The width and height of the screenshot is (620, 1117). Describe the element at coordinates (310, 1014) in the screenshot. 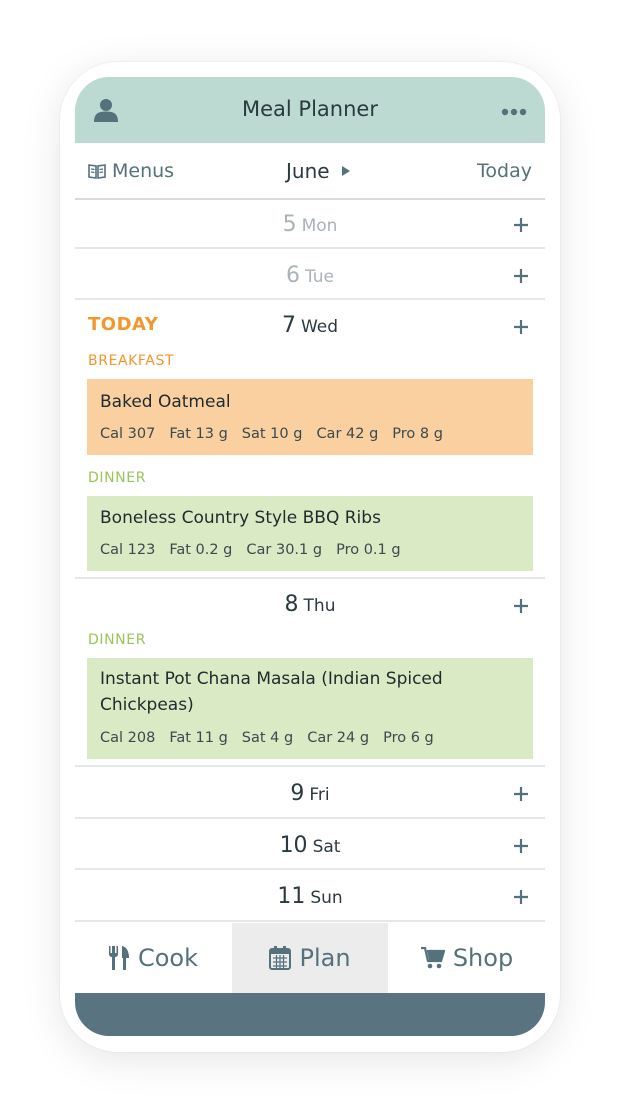

I see `bottom-bar` at that location.